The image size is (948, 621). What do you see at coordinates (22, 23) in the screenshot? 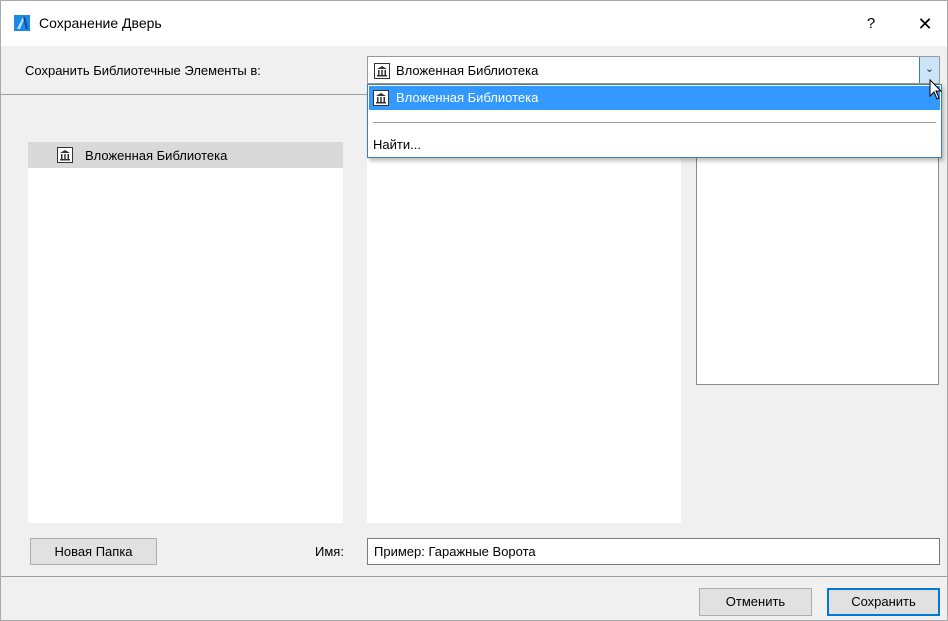
I see `archicad-app-icon` at bounding box center [22, 23].